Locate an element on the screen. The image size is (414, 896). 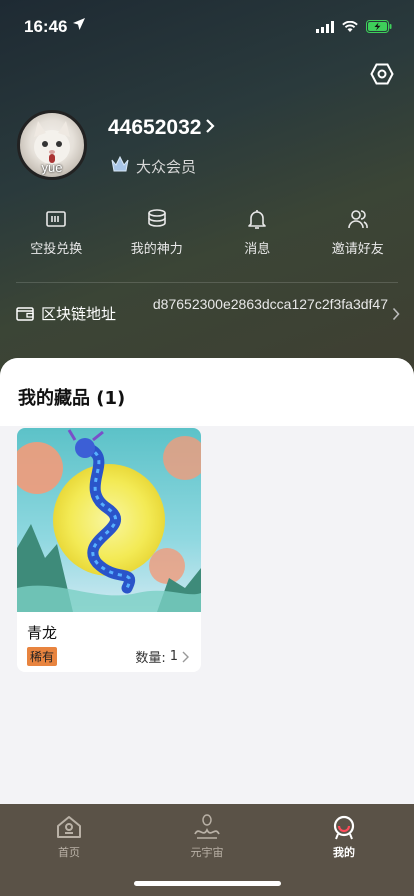
tab-label: 首页 is located at coordinates (69, 852).